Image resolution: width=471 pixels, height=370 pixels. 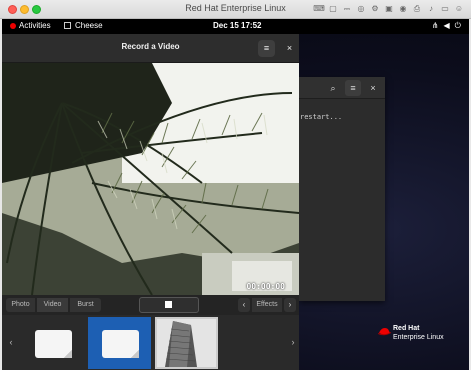 I want to click on effects-button: Effects, so click(x=267, y=305).